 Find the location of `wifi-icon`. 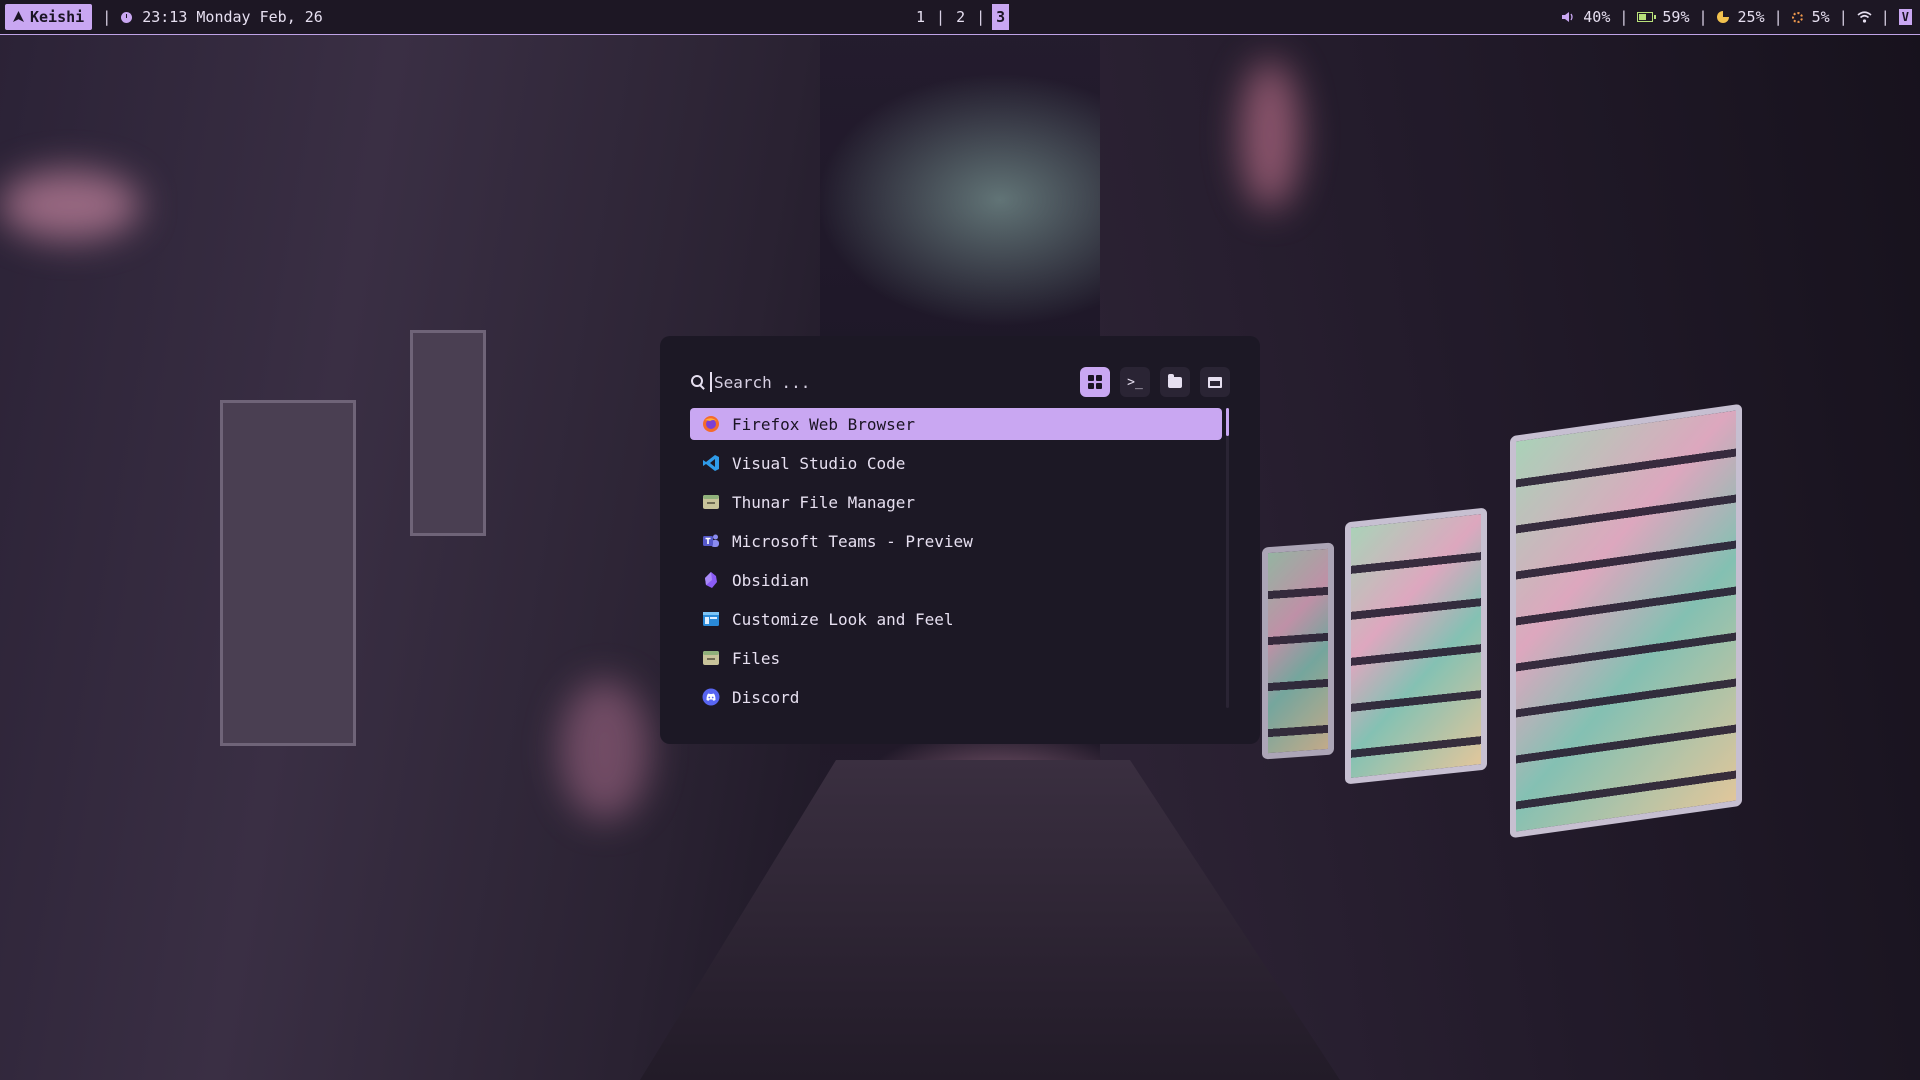

wifi-icon is located at coordinates (1864, 17).